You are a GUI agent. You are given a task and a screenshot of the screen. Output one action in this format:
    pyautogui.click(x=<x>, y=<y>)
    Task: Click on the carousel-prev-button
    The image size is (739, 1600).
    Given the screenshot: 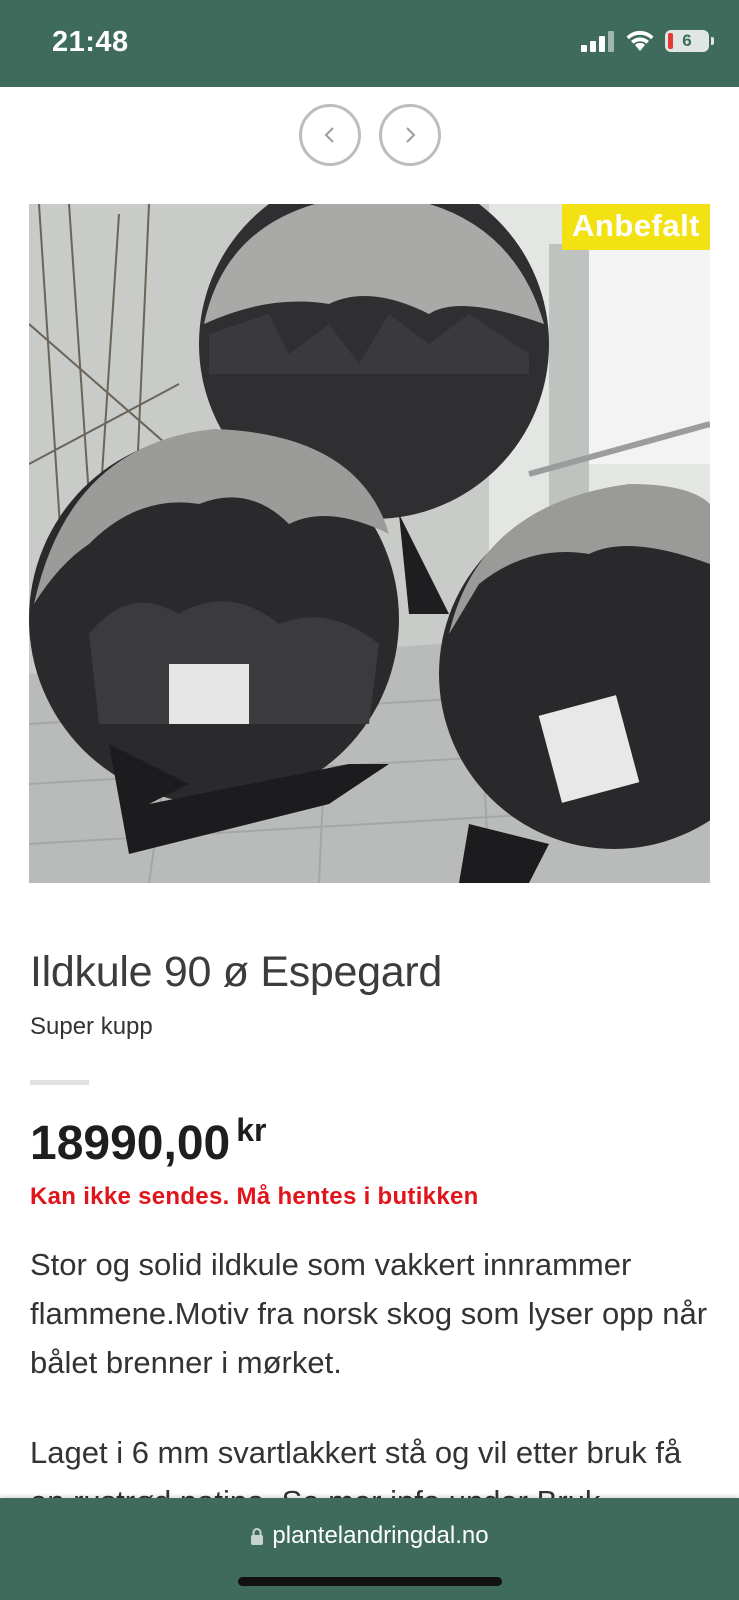 What is the action you would take?
    pyautogui.click(x=329, y=135)
    